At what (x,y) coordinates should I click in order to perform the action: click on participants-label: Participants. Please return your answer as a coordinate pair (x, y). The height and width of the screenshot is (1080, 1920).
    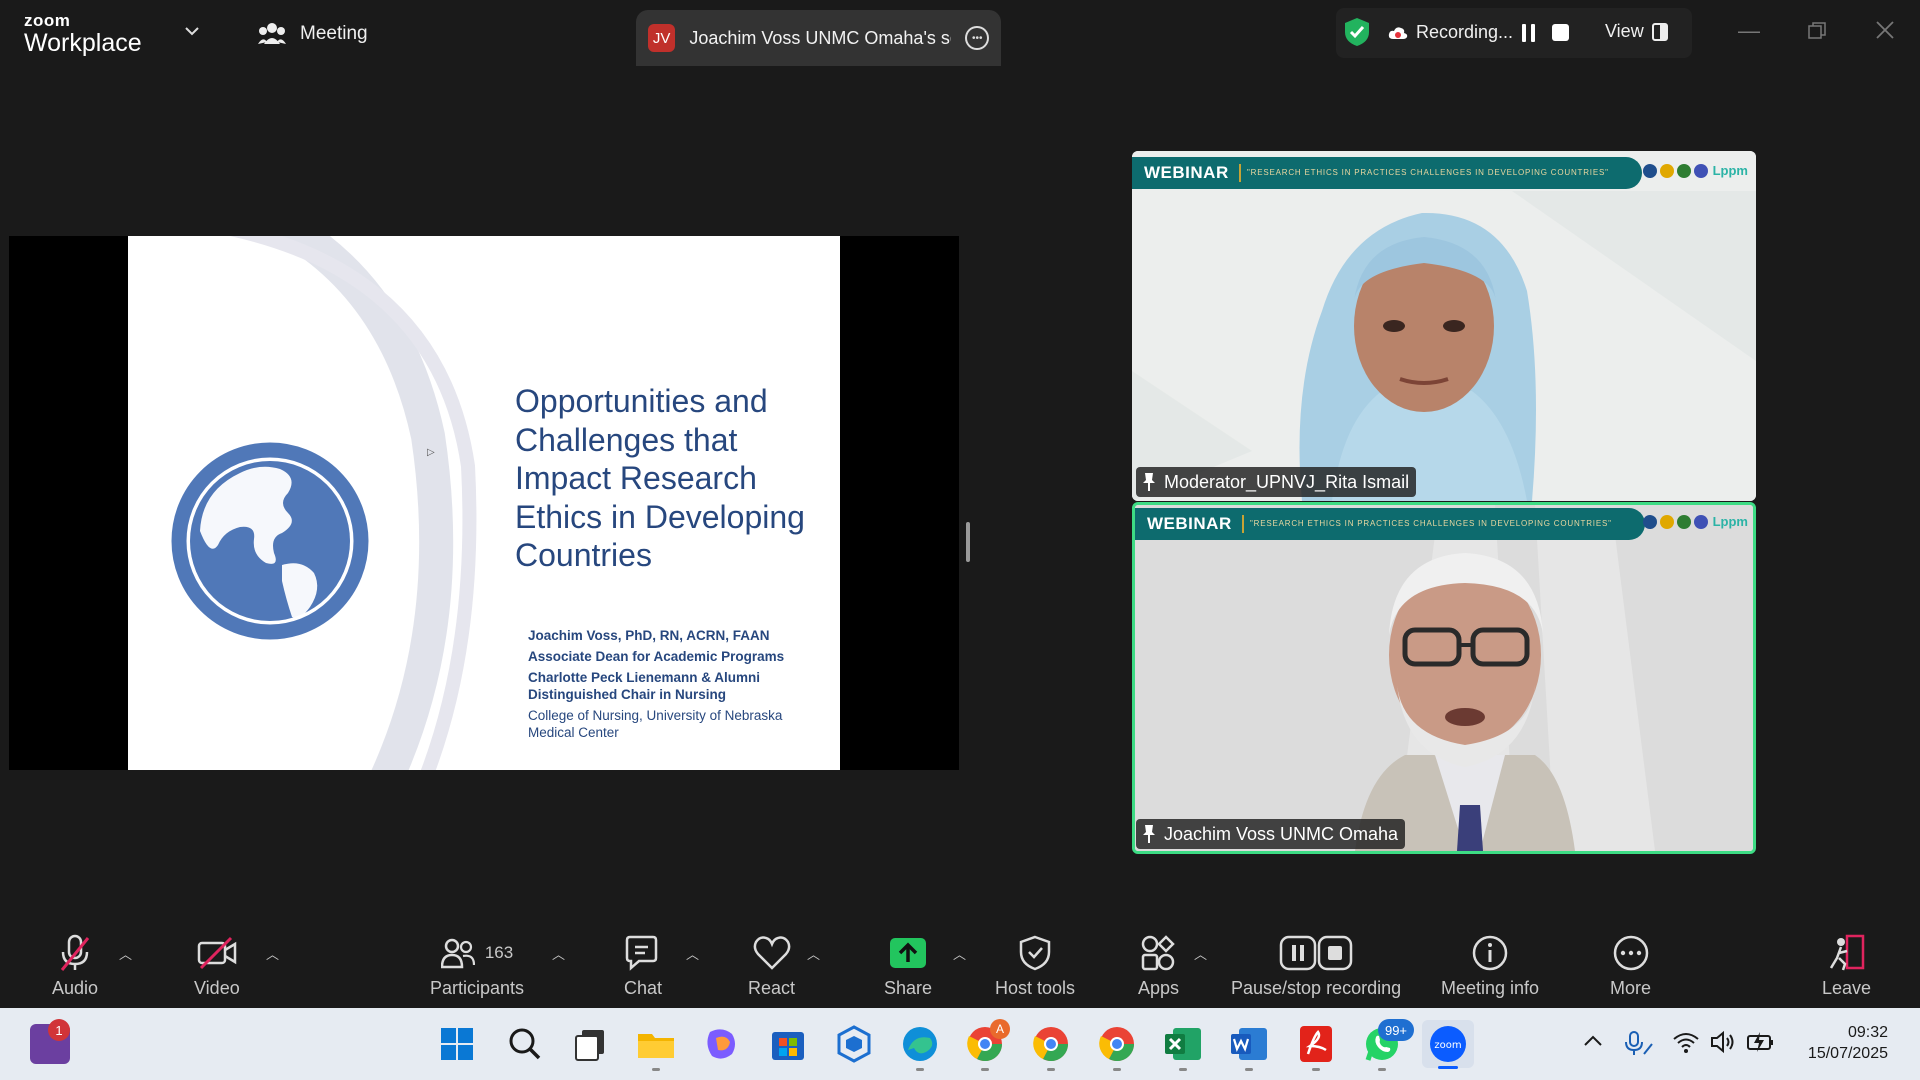
    Looking at the image, I should click on (477, 988).